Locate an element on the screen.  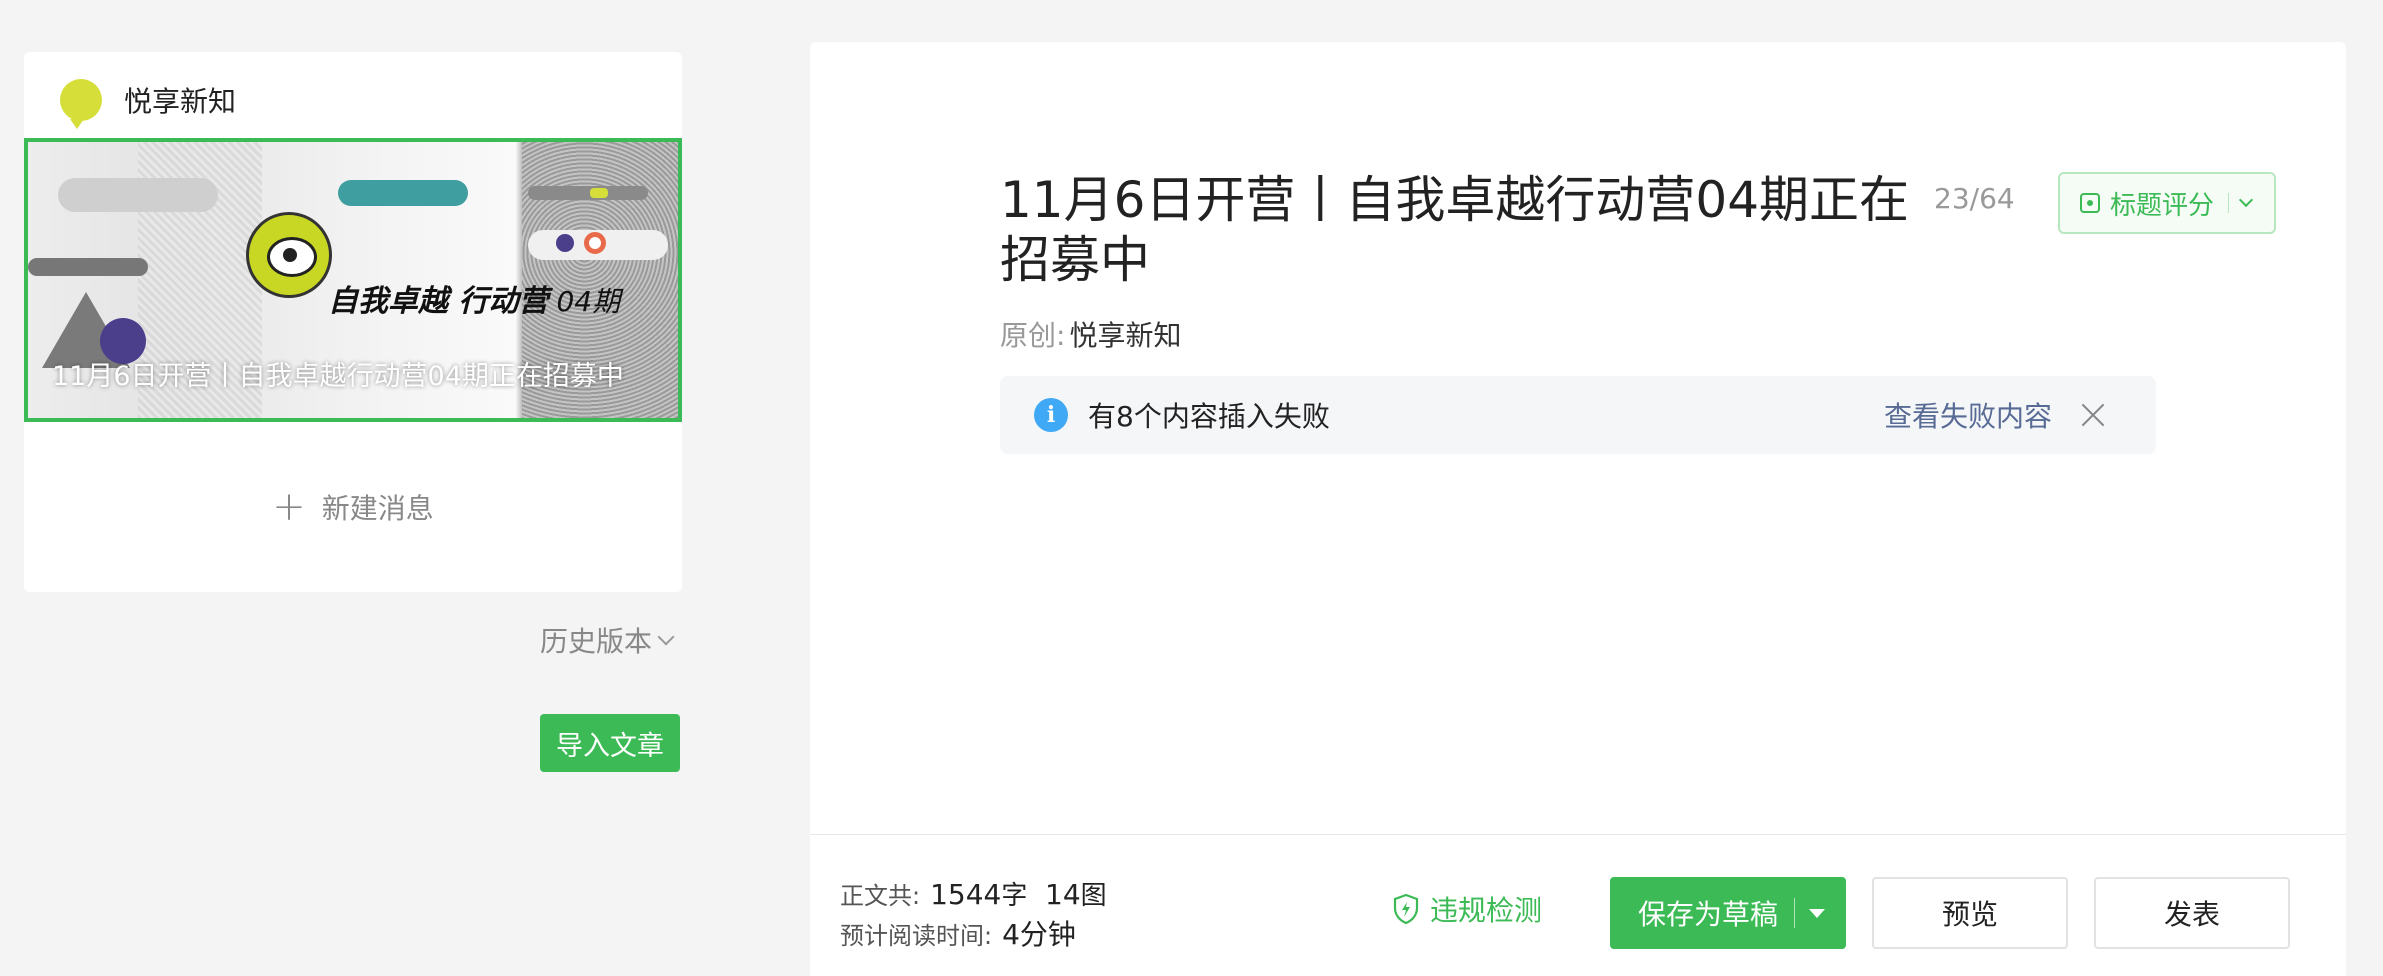
violation-check-button: 违规检测 is located at coordinates (1467, 909).